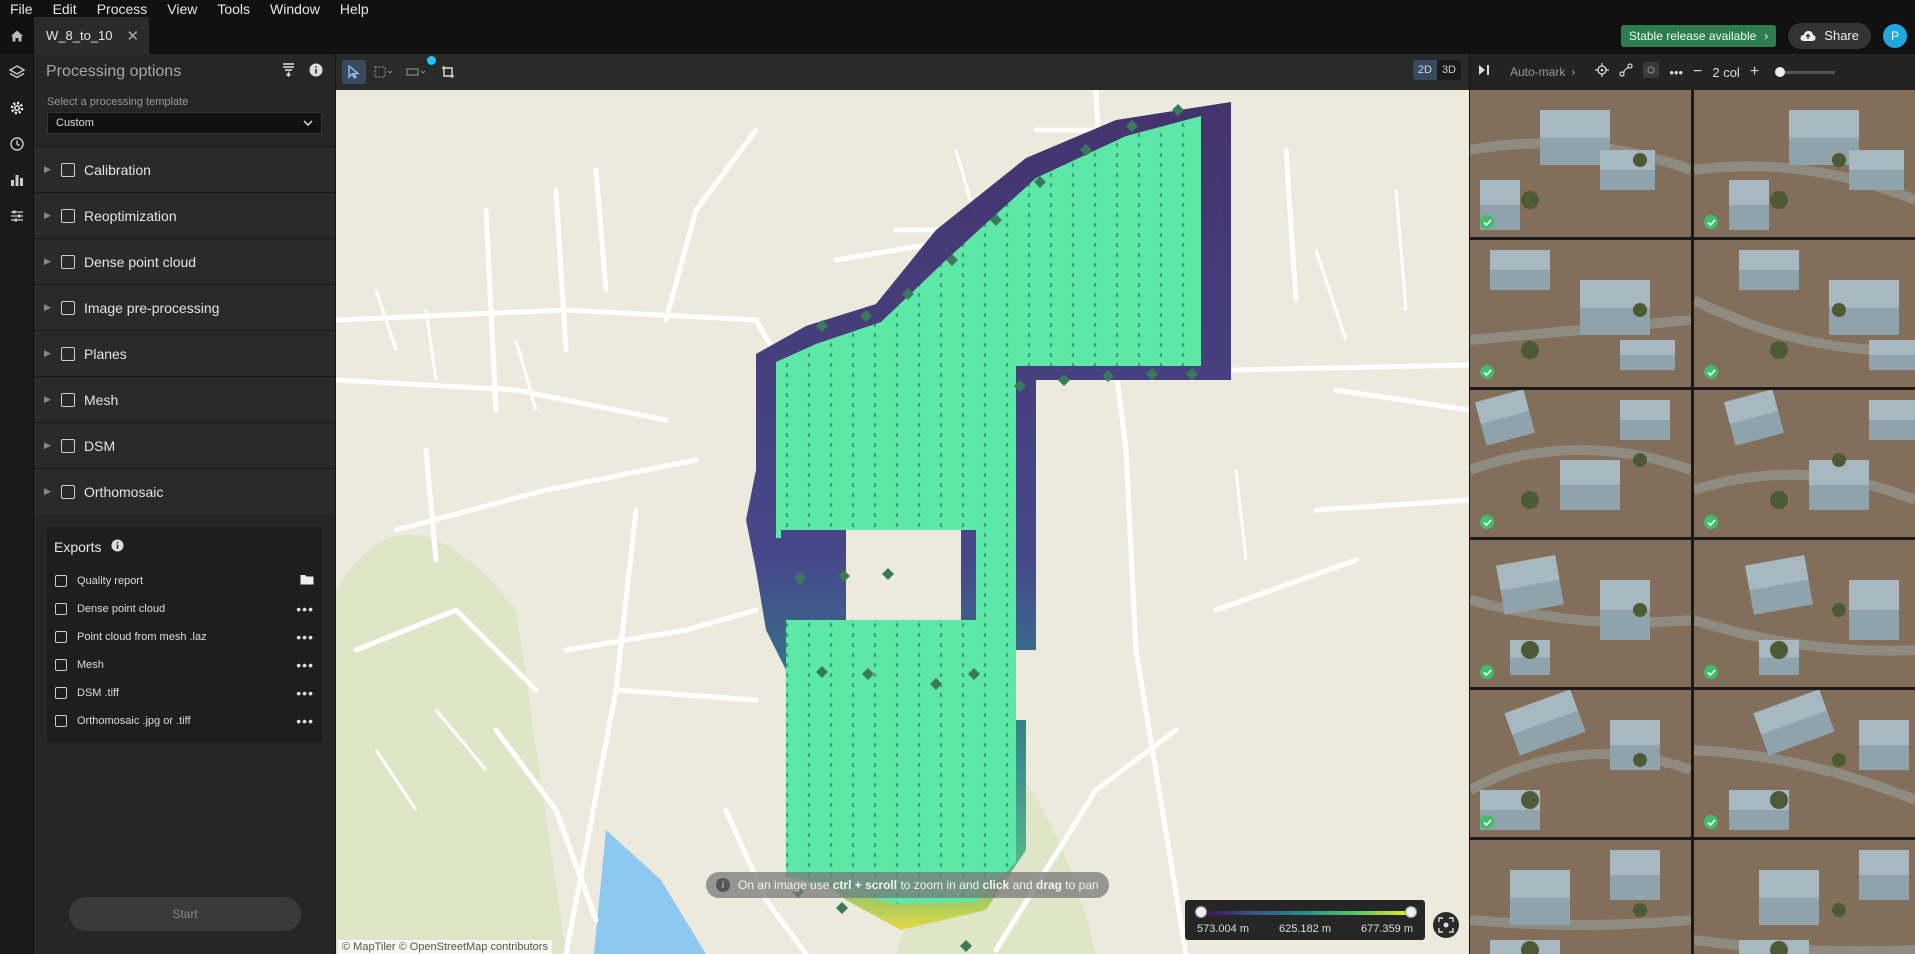 Image resolution: width=1915 pixels, height=954 pixels. I want to click on link-icon, so click(1626, 72).